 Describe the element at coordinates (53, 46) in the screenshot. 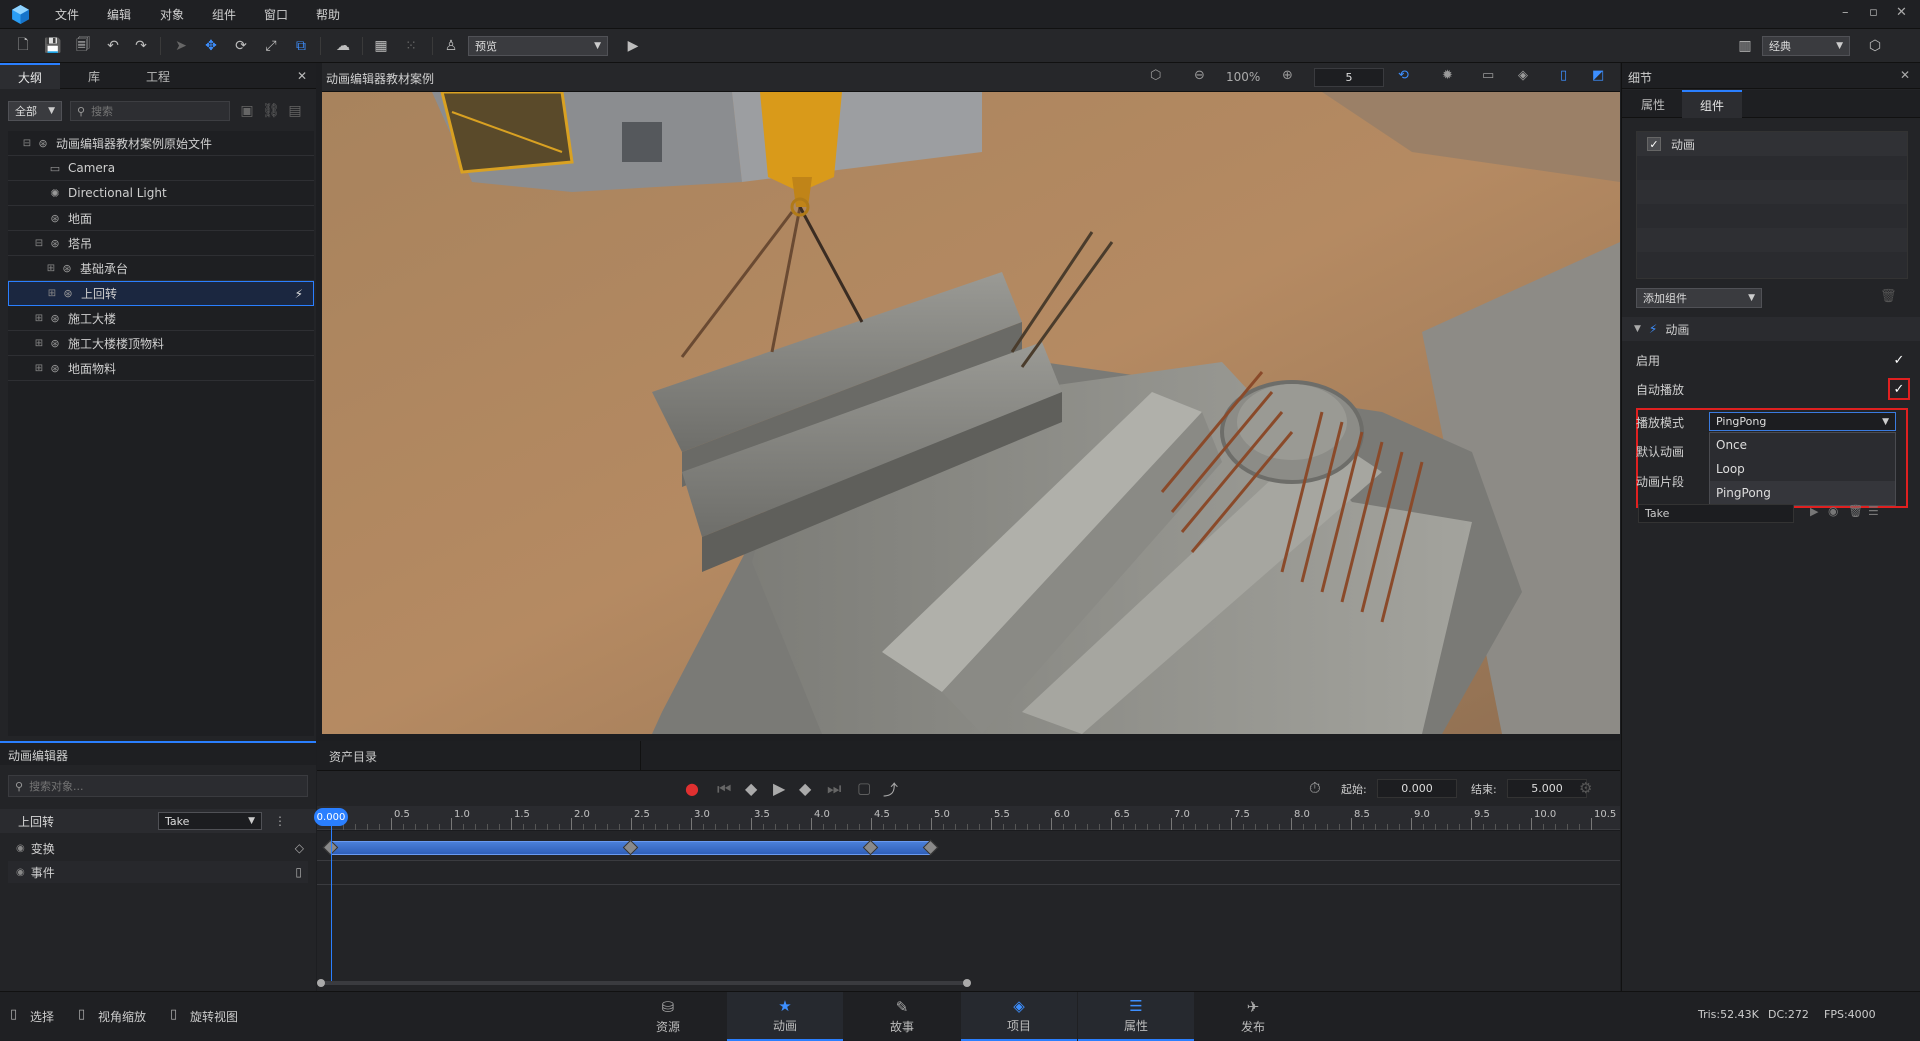

I see `save-icon: 💾` at that location.